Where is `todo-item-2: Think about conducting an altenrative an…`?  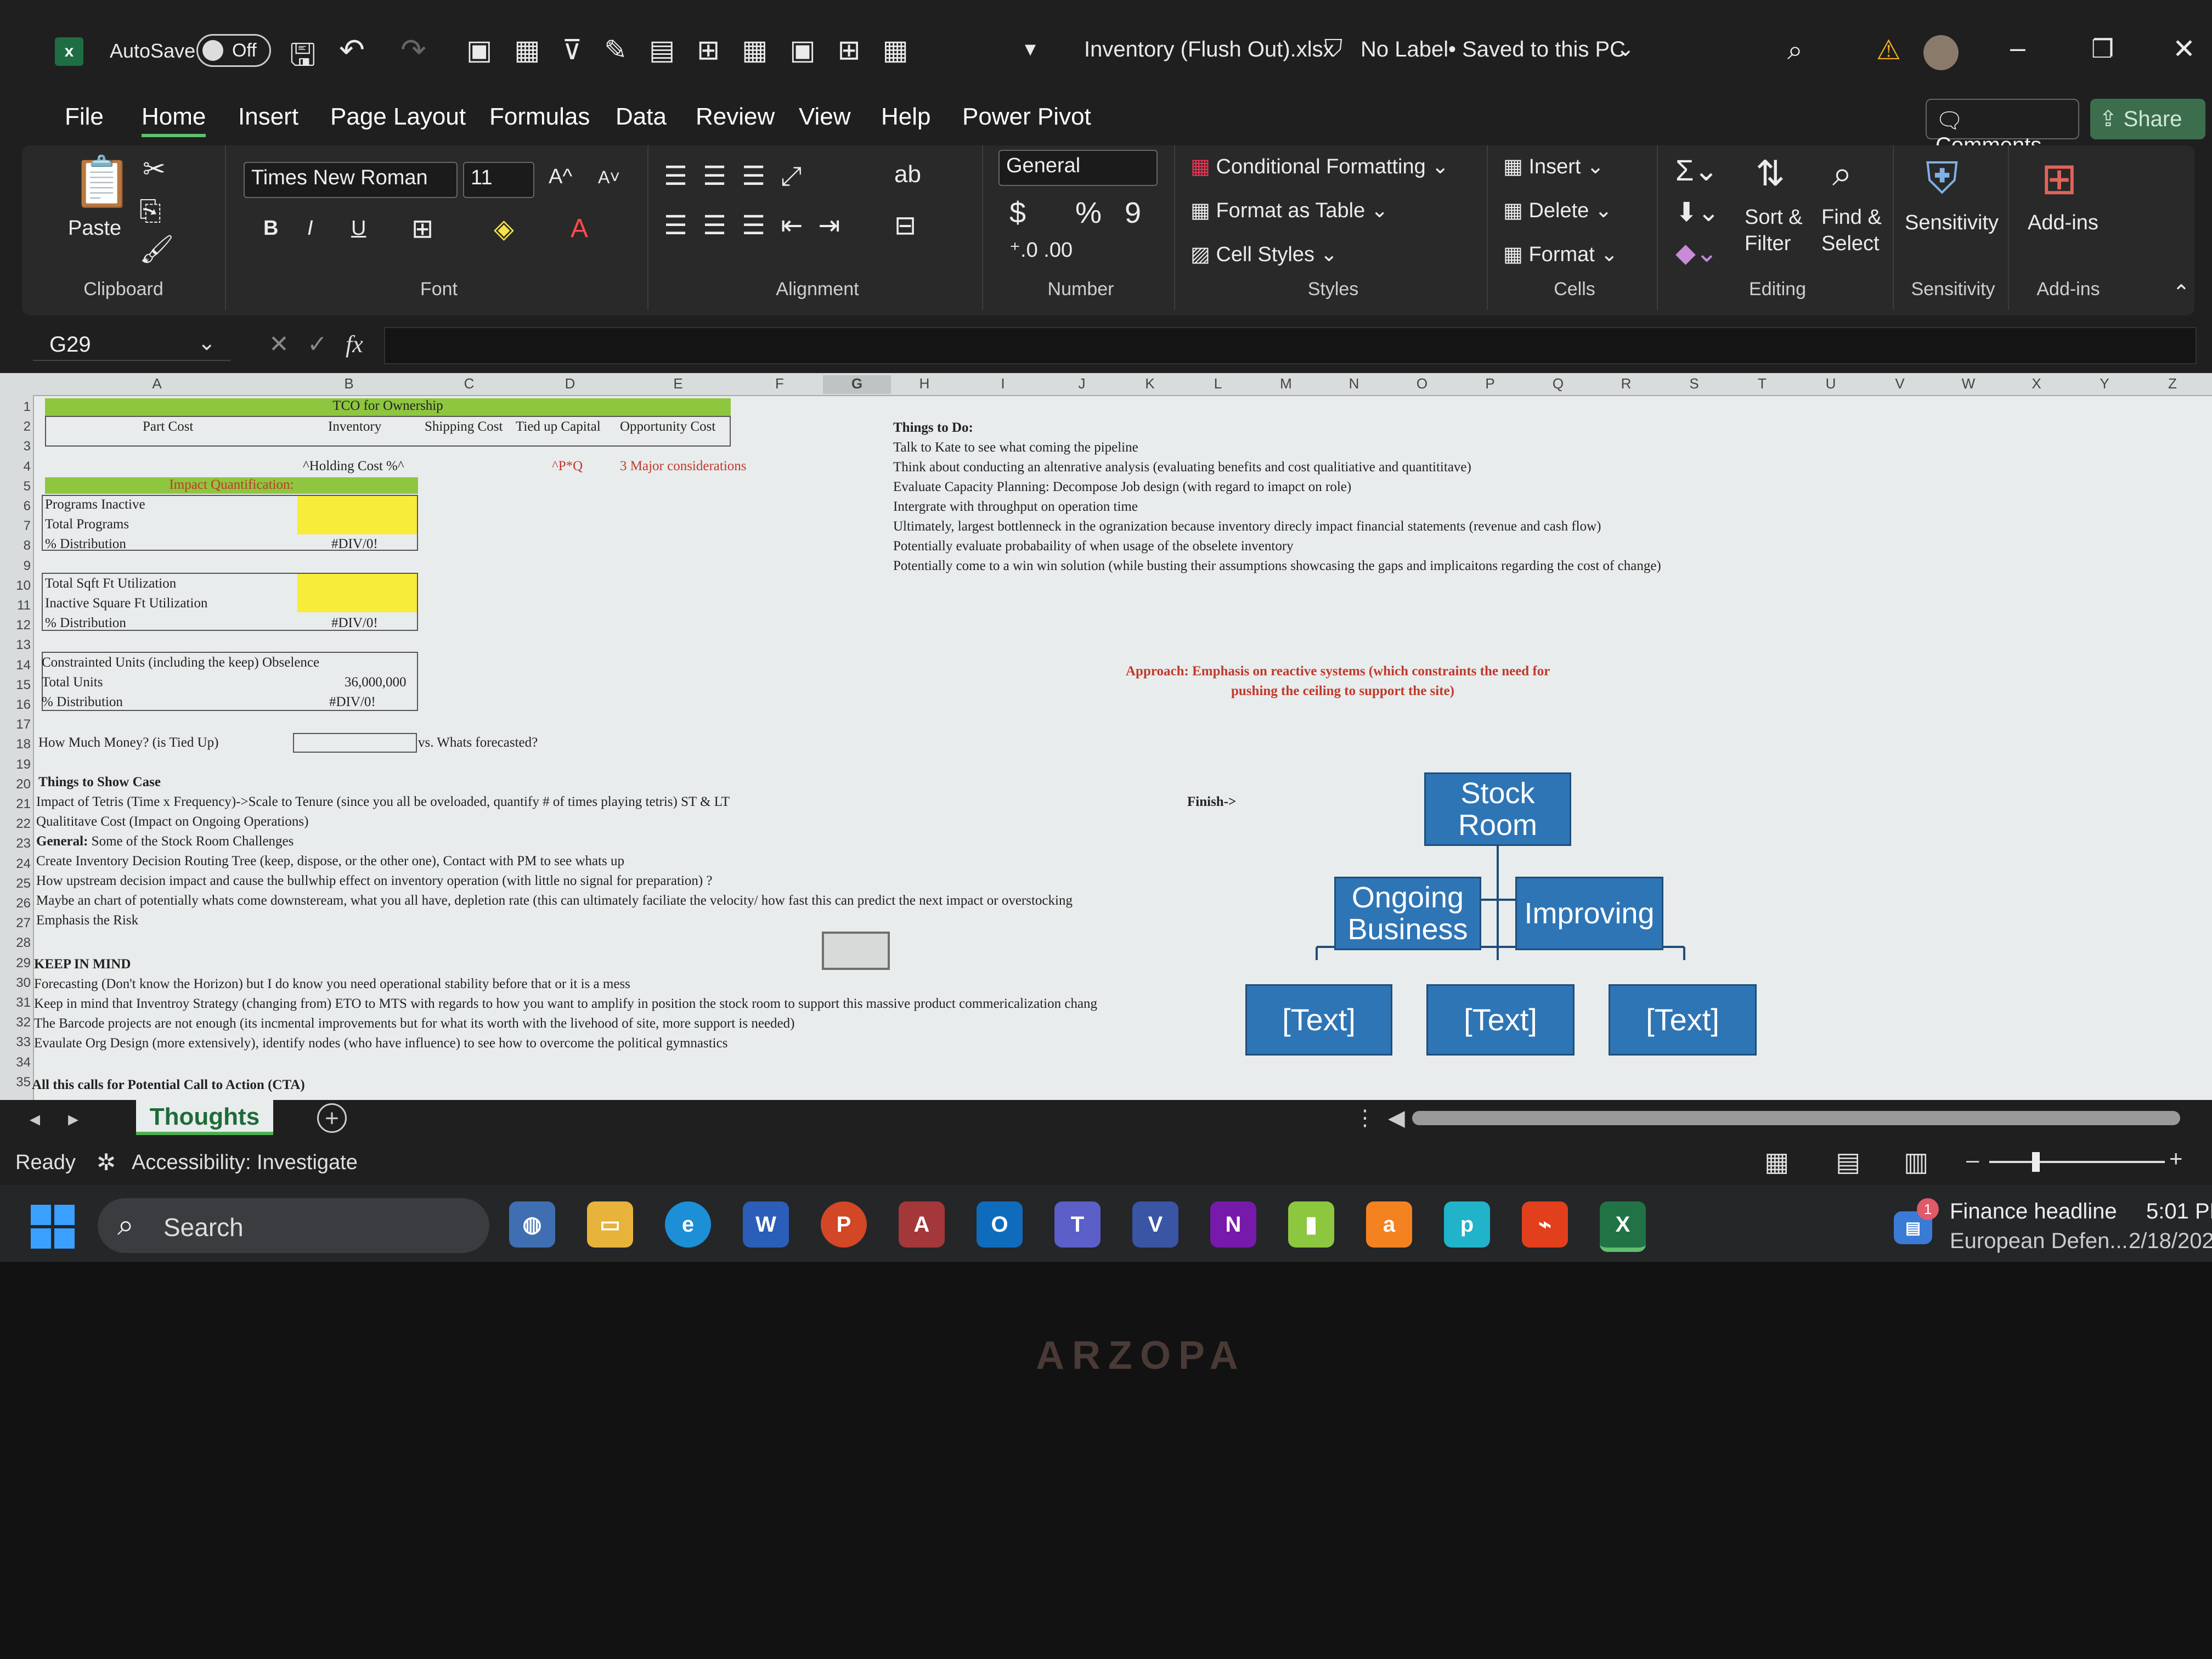
todo-item-2: Think about conducting an altenrative an… is located at coordinates (1182, 467).